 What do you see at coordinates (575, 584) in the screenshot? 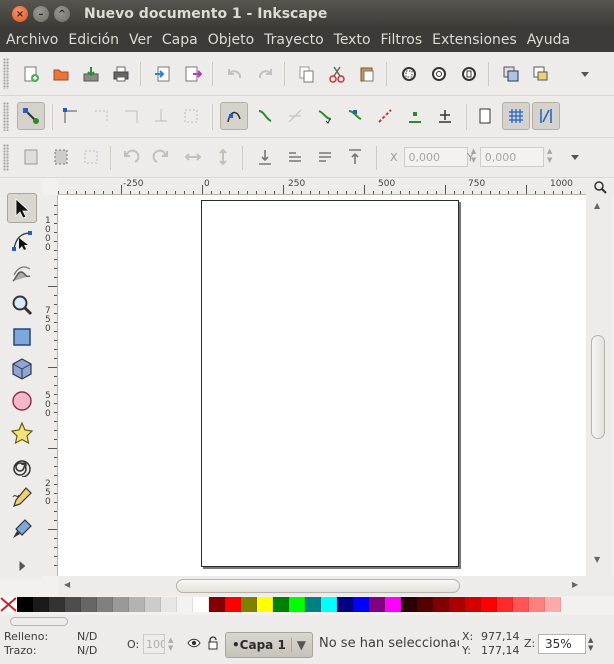
I see `scroll-right-icon: ▶` at bounding box center [575, 584].